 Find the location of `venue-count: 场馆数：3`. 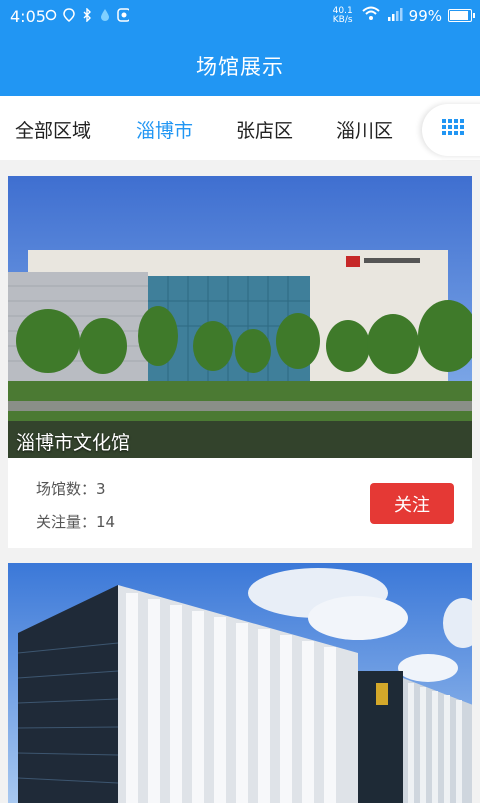

venue-count: 场馆数：3 is located at coordinates (71, 488).